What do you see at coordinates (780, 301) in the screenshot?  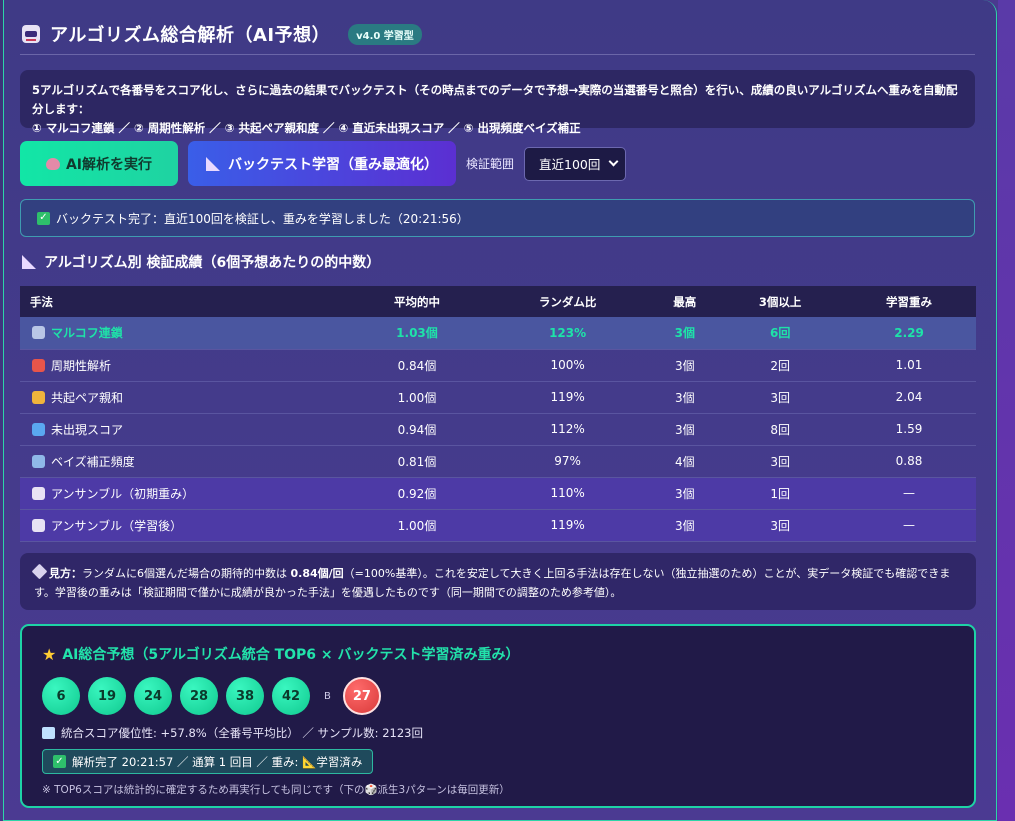 I see `column-header: 3個以上` at bounding box center [780, 301].